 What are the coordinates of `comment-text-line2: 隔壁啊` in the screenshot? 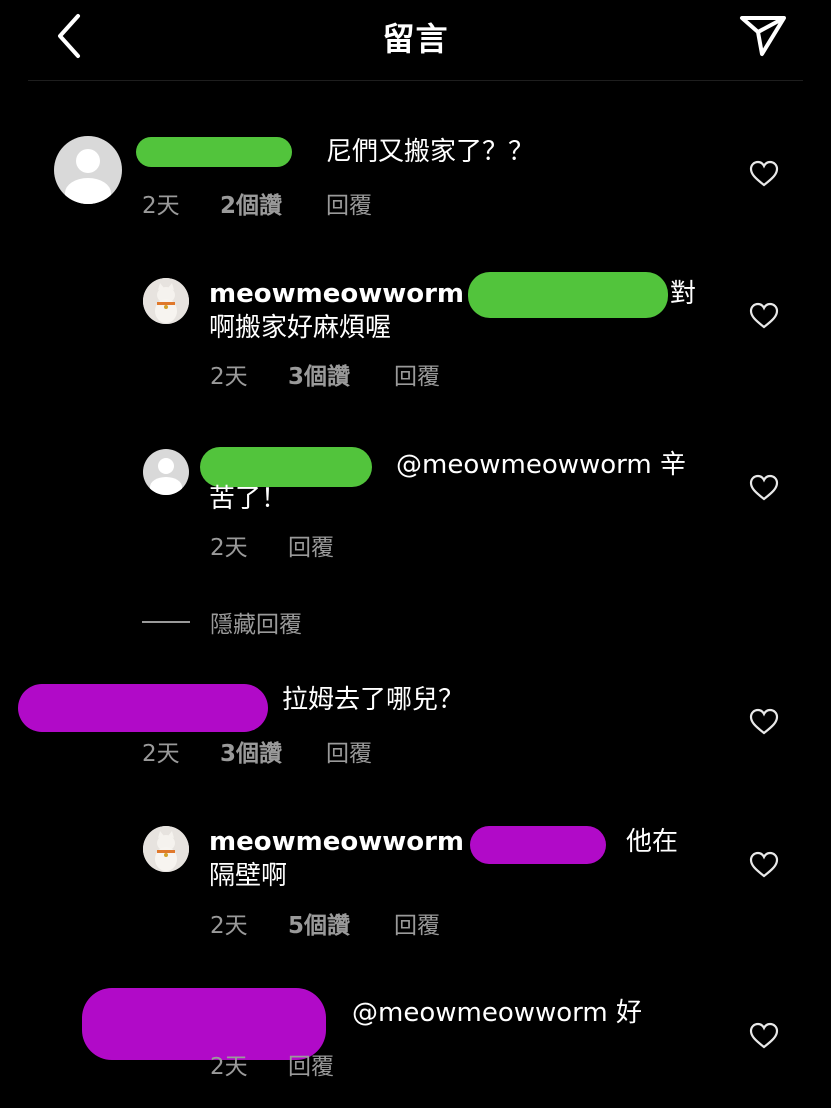 It's located at (248, 876).